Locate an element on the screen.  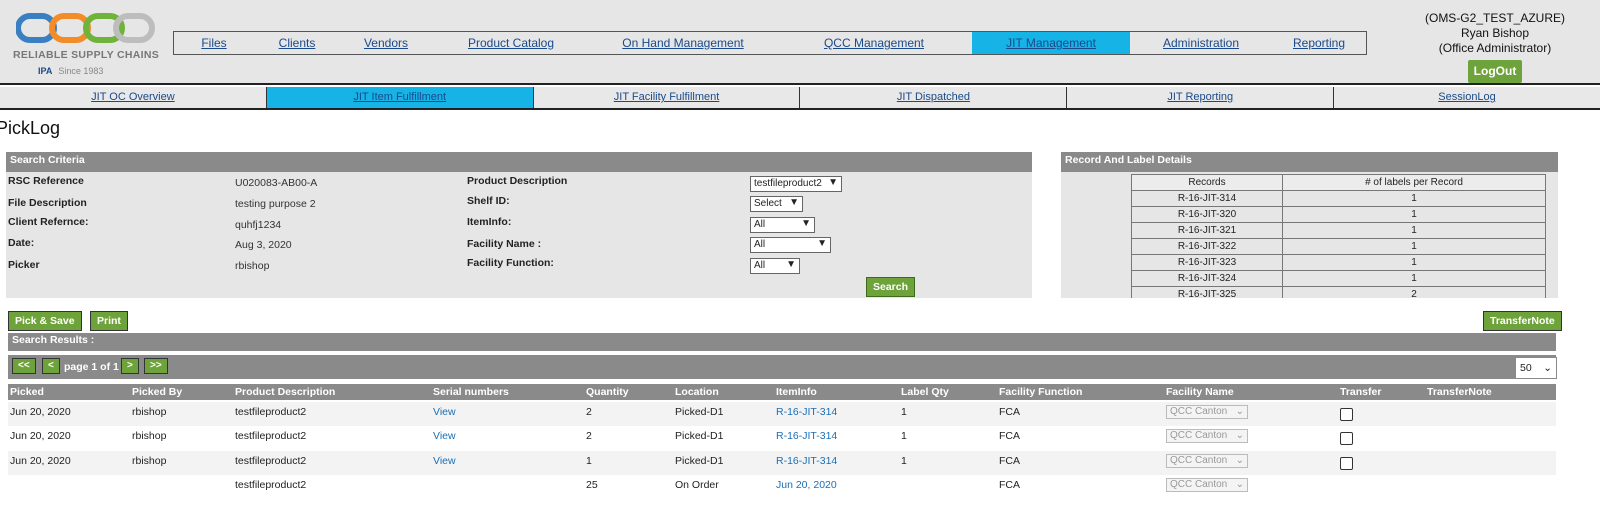
tab-jit-item-fulfillment: JIT Item Fulfillment is located at coordinates (400, 97).